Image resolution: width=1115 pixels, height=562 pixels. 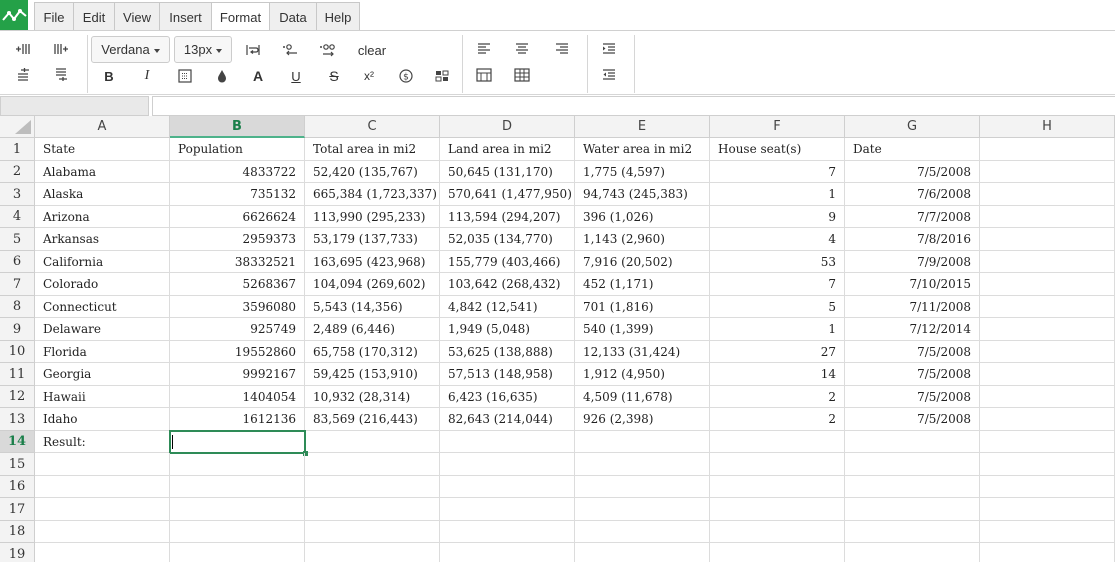 What do you see at coordinates (484, 75) in the screenshot?
I see `merge-cells-icon` at bounding box center [484, 75].